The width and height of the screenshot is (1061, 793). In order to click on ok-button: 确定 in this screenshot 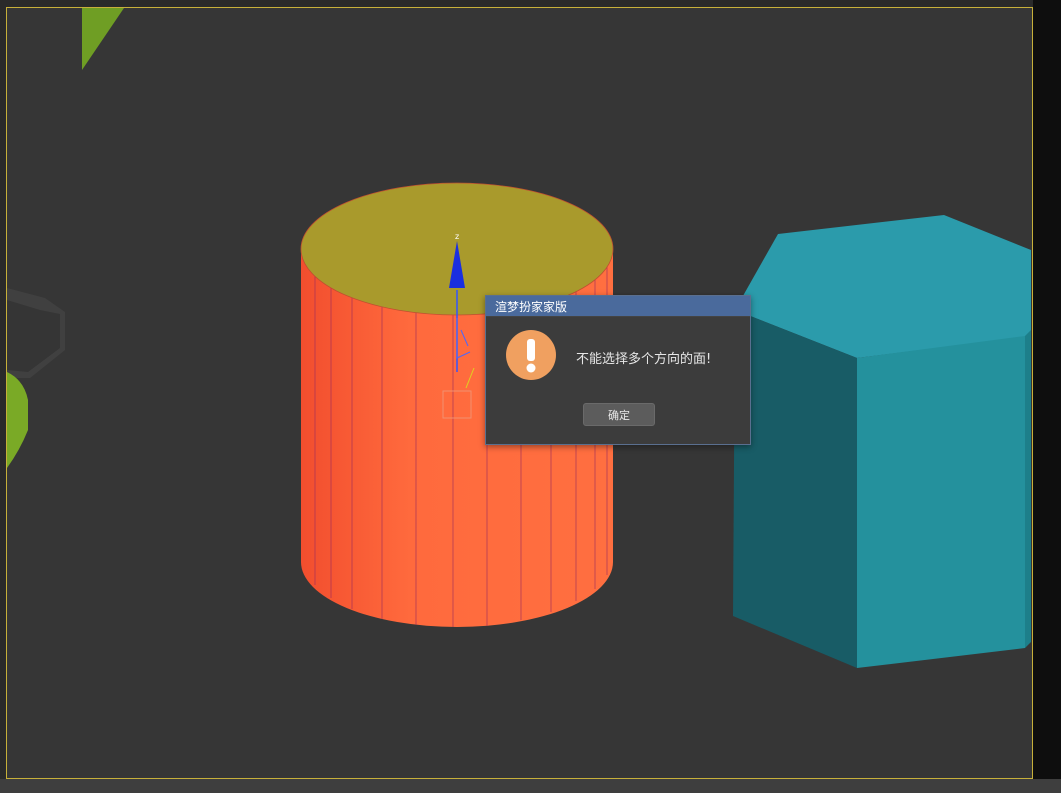, I will do `click(619, 414)`.